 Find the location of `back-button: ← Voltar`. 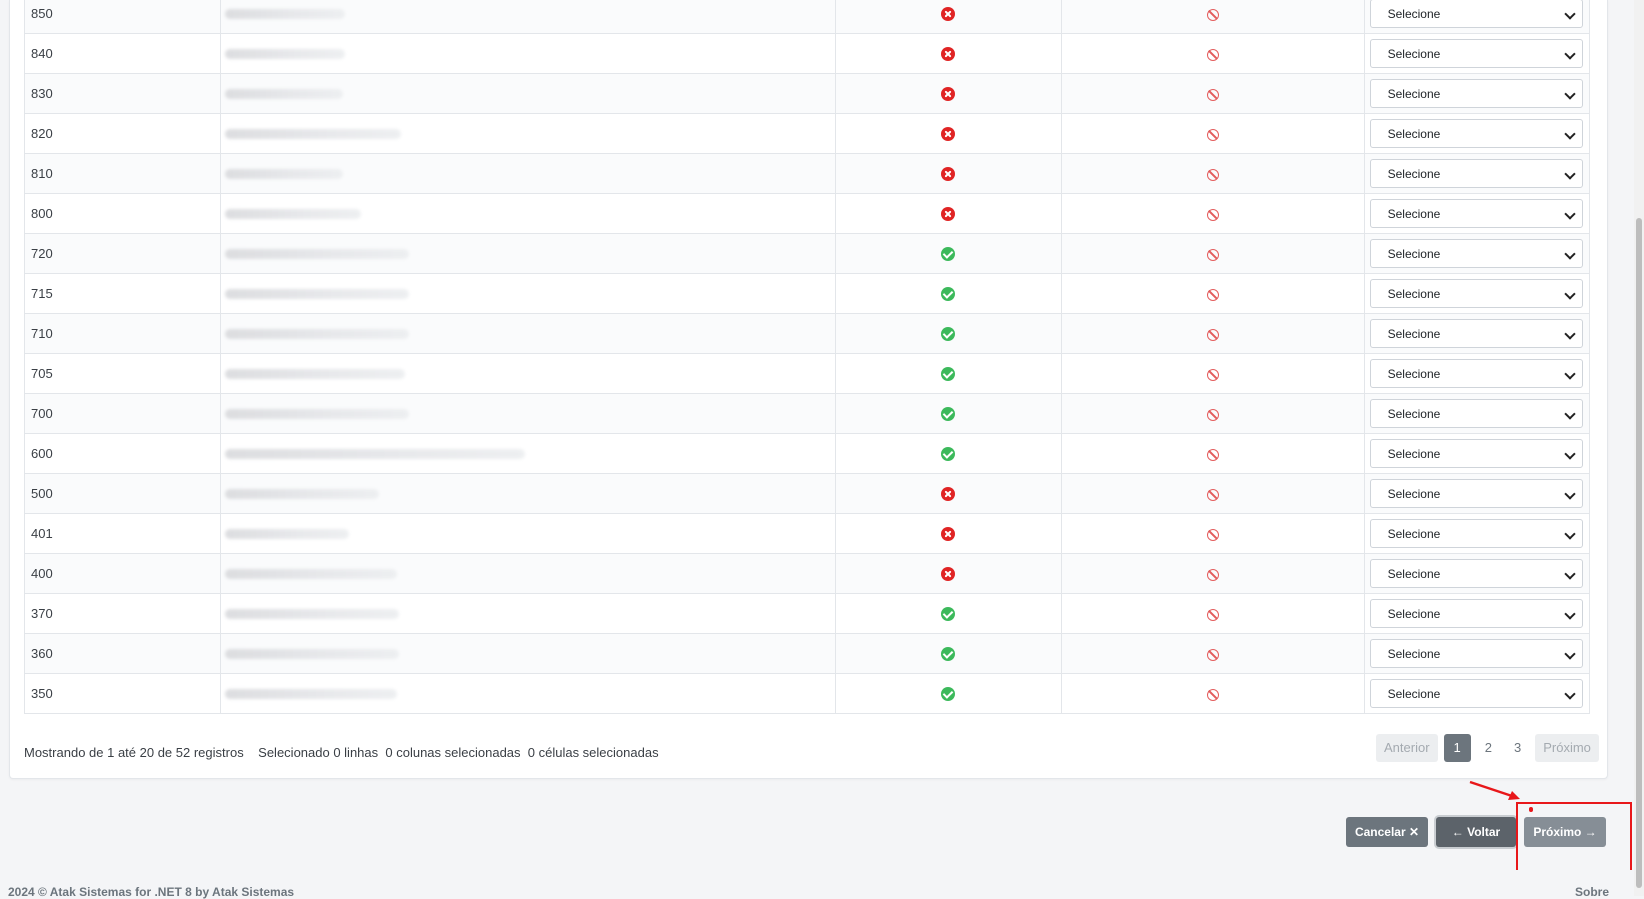

back-button: ← Voltar is located at coordinates (1476, 832).